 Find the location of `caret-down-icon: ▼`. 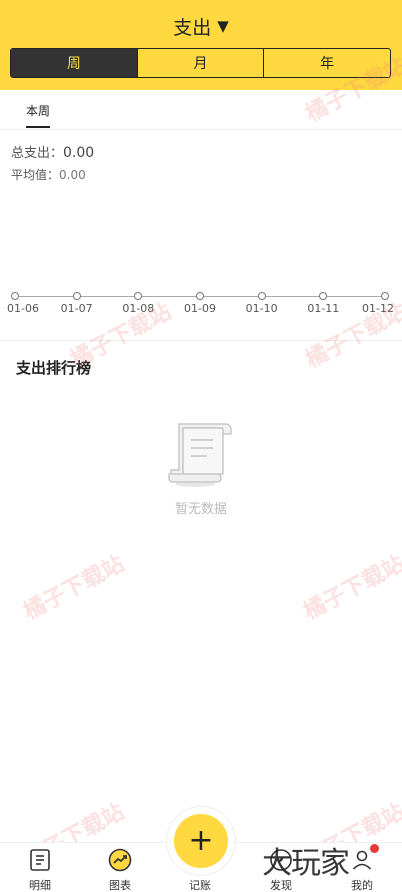

caret-down-icon: ▼ is located at coordinates (223, 26).